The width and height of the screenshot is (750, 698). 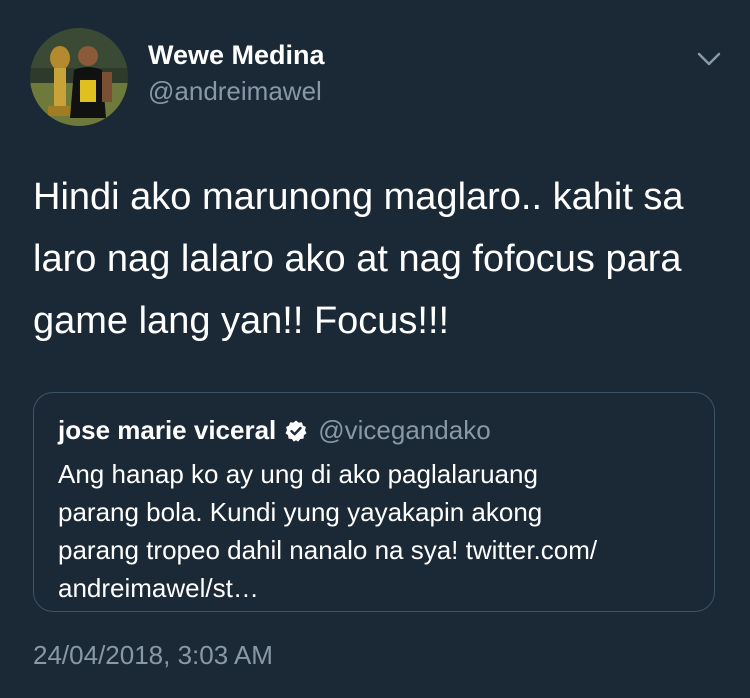 I want to click on quoted-tweet-header: jose marie viceral @vicegandako, so click(x=274, y=430).